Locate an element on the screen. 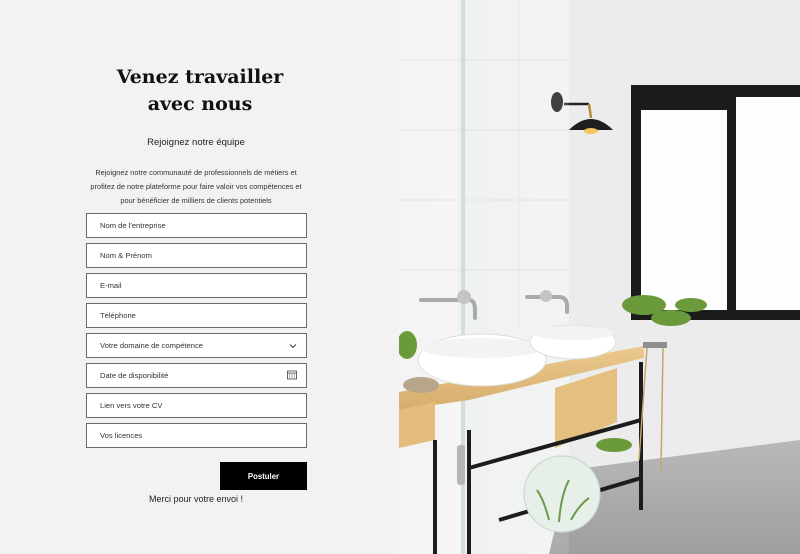 Image resolution: width=800 pixels, height=554 pixels. skill-domain-select: Votre domaine de compétence is located at coordinates (196, 345).